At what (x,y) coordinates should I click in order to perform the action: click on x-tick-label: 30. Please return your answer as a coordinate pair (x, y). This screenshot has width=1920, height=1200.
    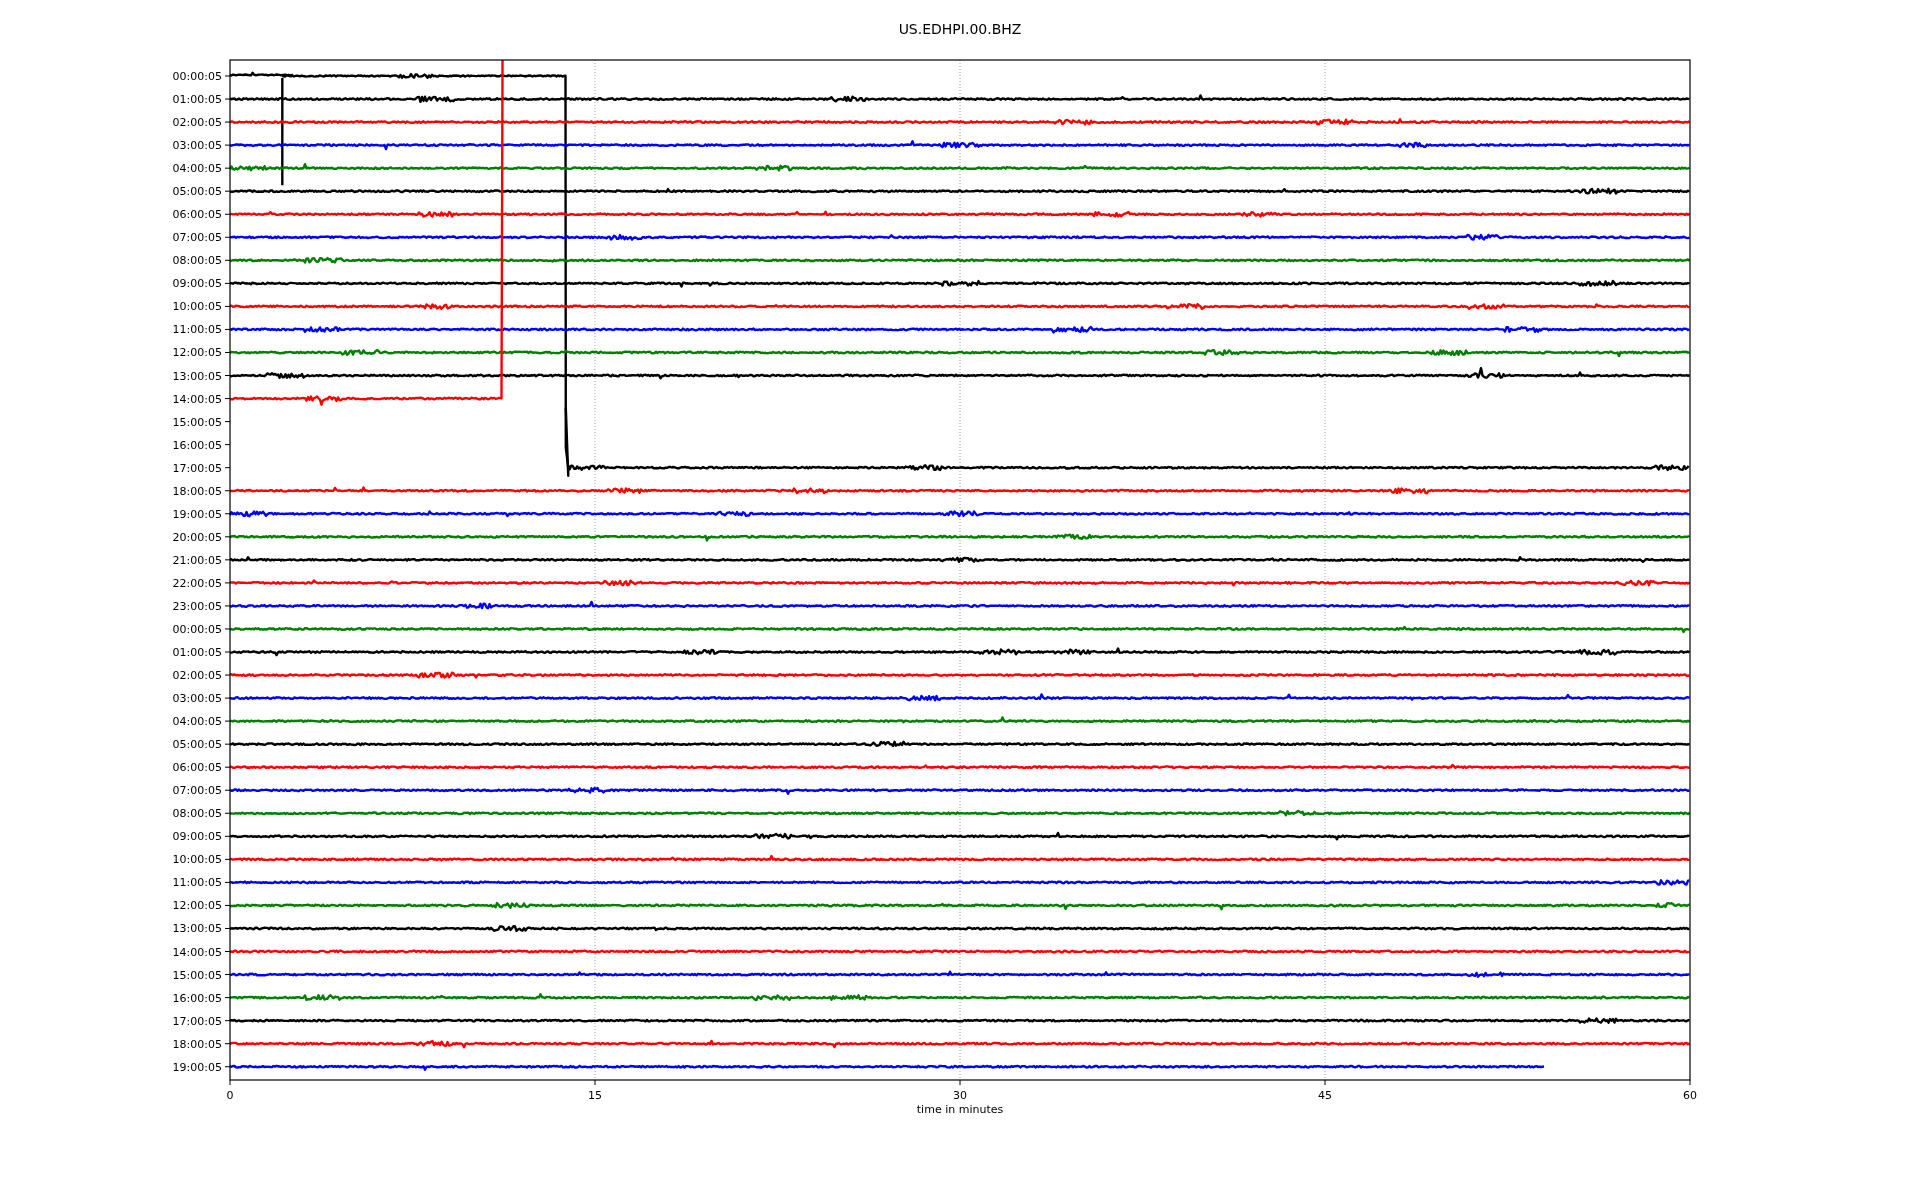
    Looking at the image, I should click on (960, 1095).